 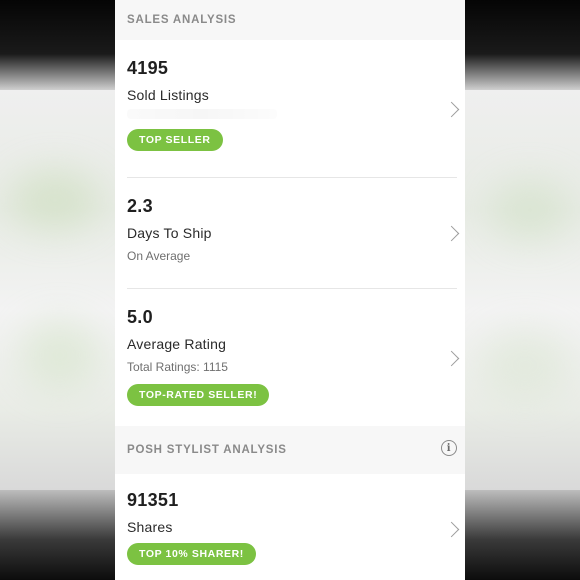 What do you see at coordinates (449, 448) in the screenshot?
I see `info-icon: i` at bounding box center [449, 448].